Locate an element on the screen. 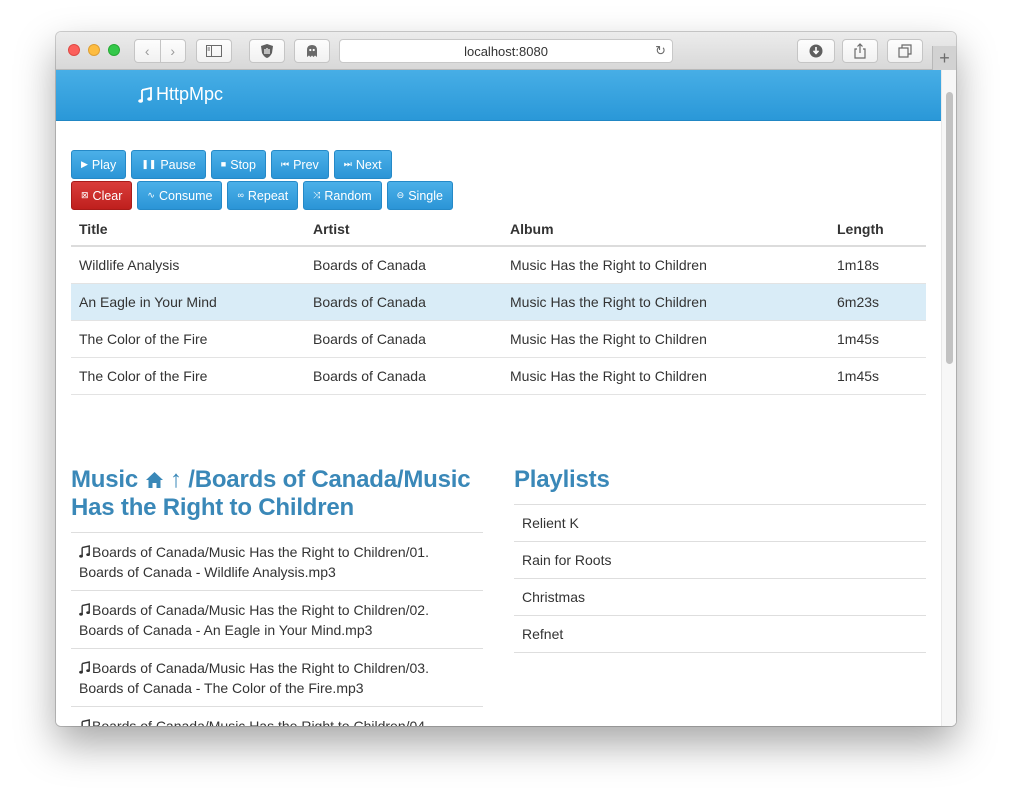  up-directory-icon: ↑ is located at coordinates (176, 479).